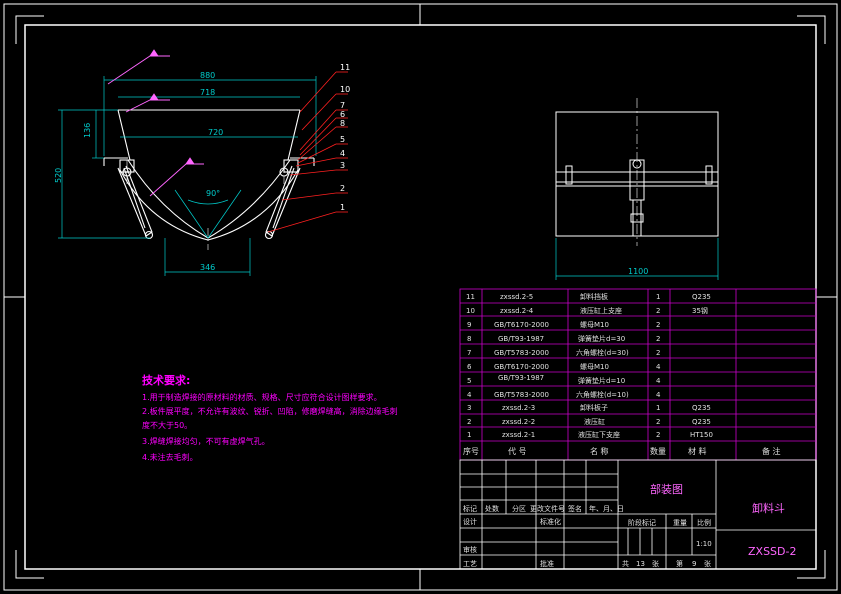 The height and width of the screenshot is (594, 841). What do you see at coordinates (601, 310) in the screenshot?
I see `part-name: 液压缸上支座` at bounding box center [601, 310].